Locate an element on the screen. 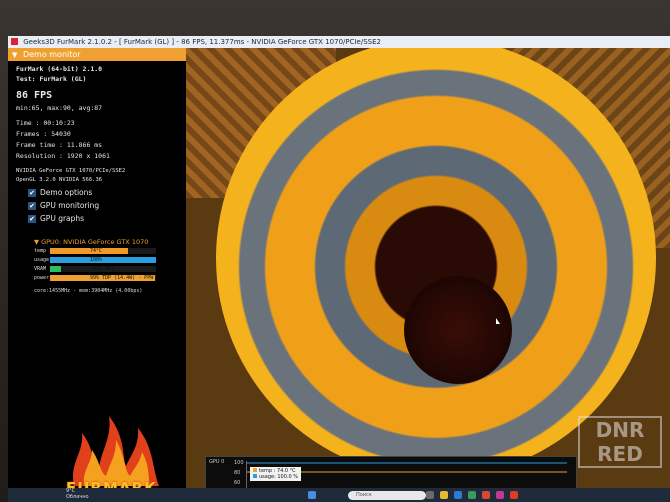 Image resolution: width=670 pixels, height=502 pixels. file-explorer-icon is located at coordinates (444, 495).